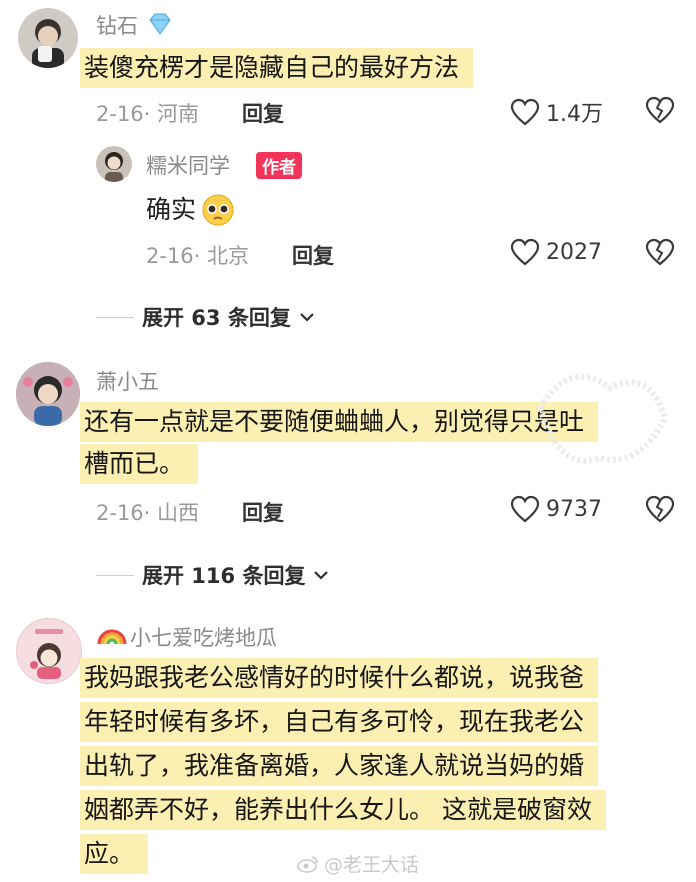  I want to click on comment-text-line: 槽而已。, so click(139, 464).